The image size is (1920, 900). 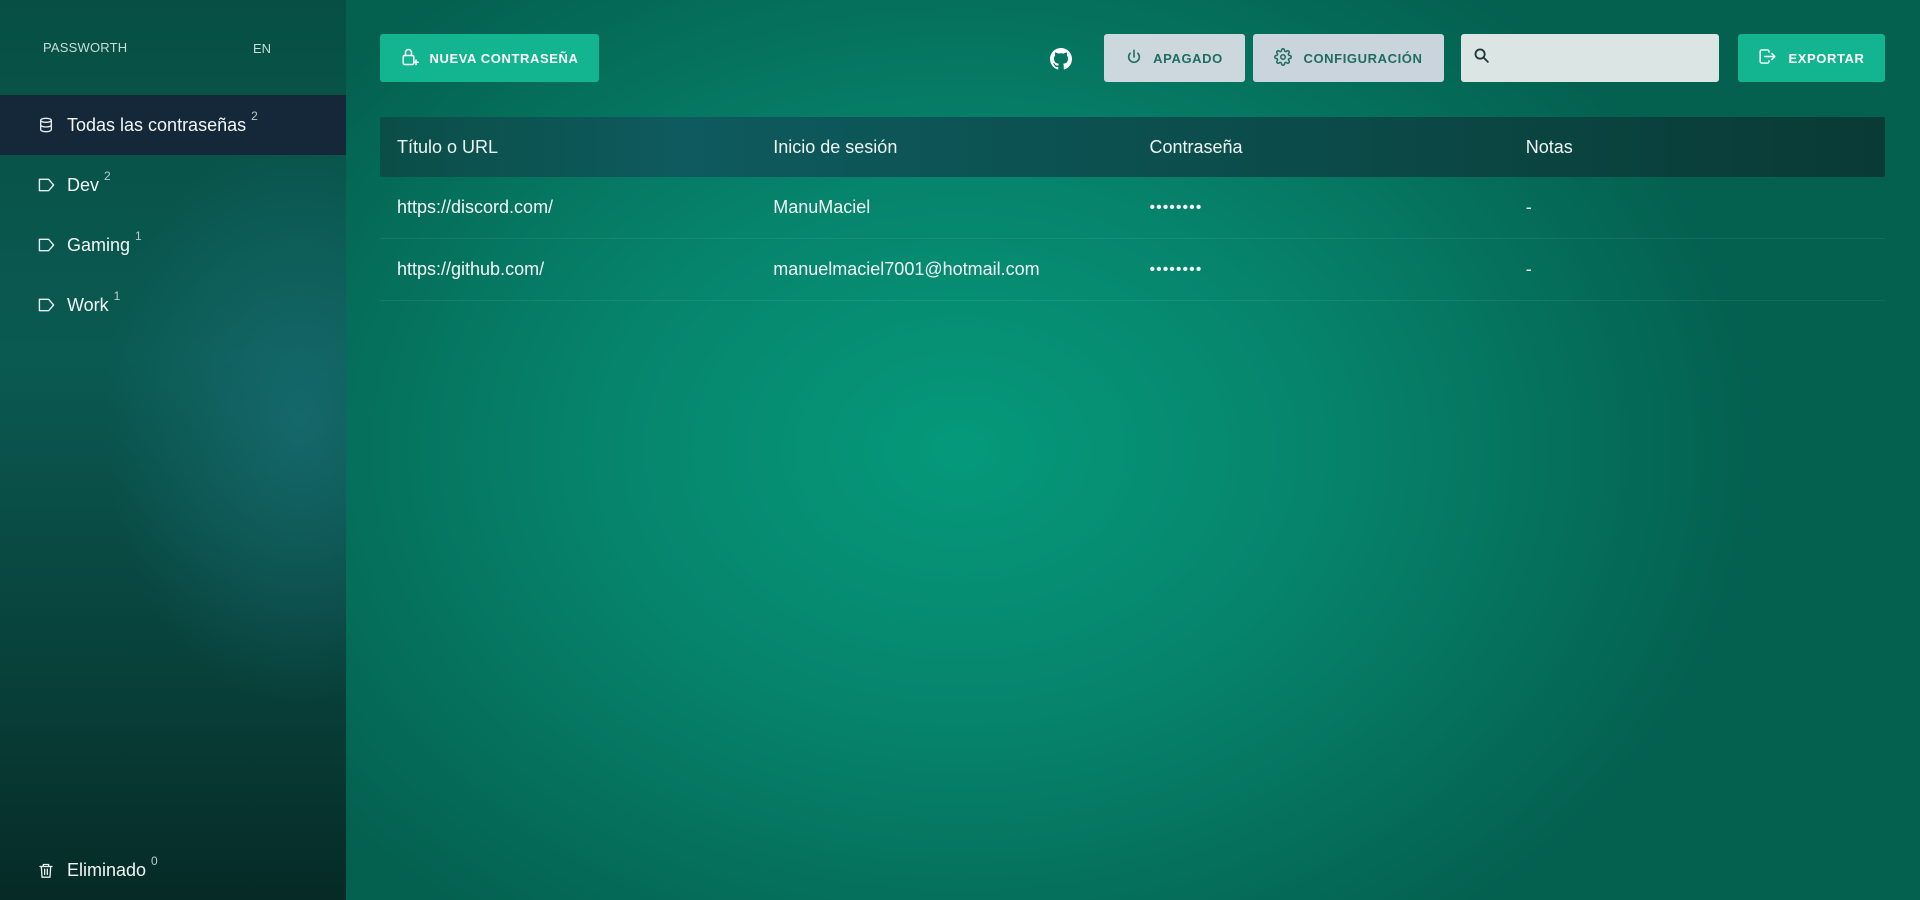 I want to click on search-icon, so click(x=1481, y=58).